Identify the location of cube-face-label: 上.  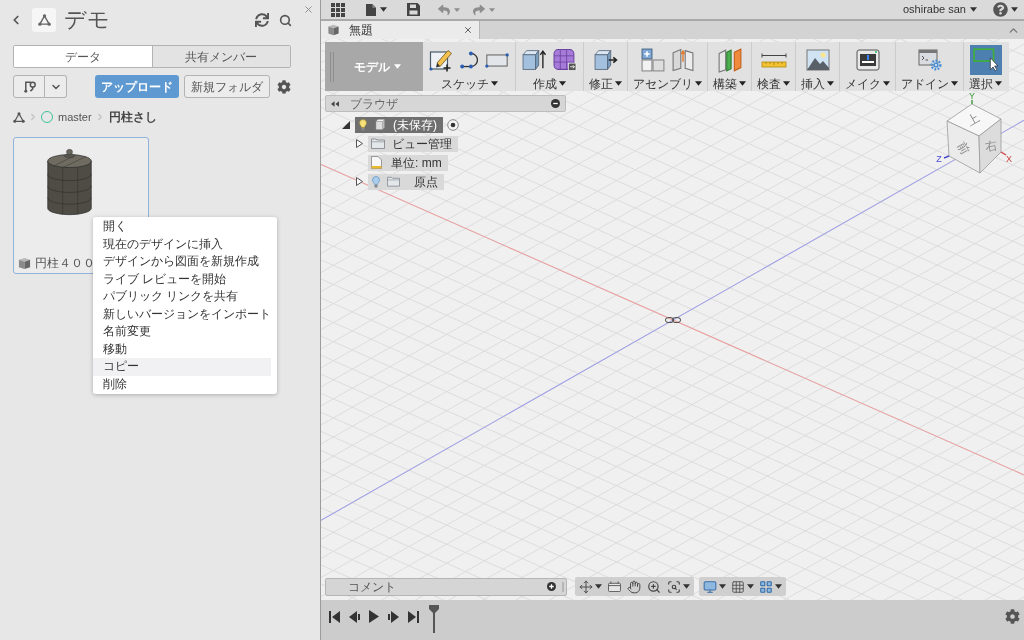
(973, 119).